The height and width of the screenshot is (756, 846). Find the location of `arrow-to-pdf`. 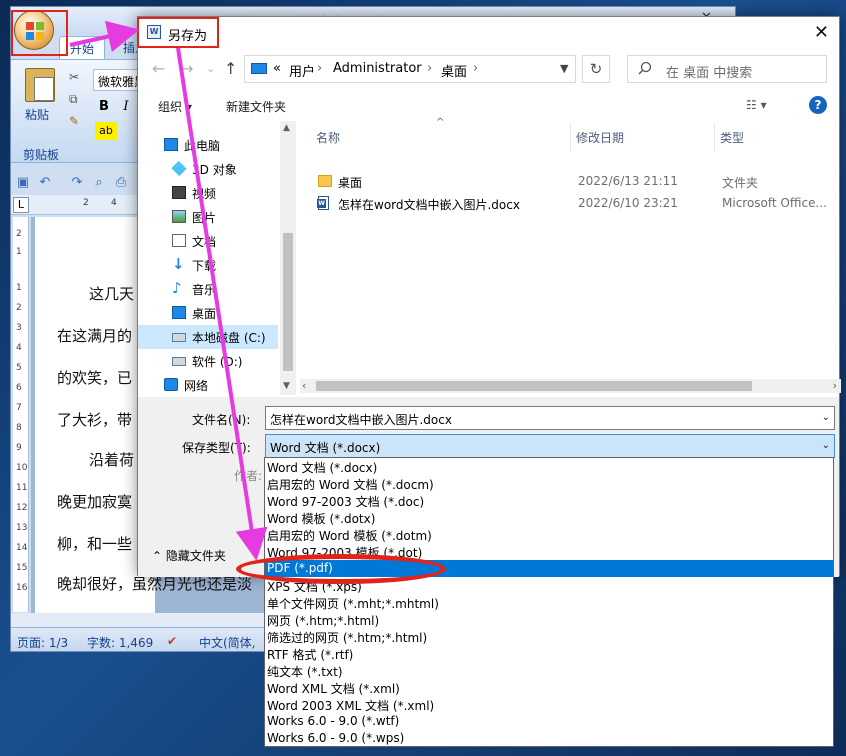

arrow-to-pdf is located at coordinates (222, 304).